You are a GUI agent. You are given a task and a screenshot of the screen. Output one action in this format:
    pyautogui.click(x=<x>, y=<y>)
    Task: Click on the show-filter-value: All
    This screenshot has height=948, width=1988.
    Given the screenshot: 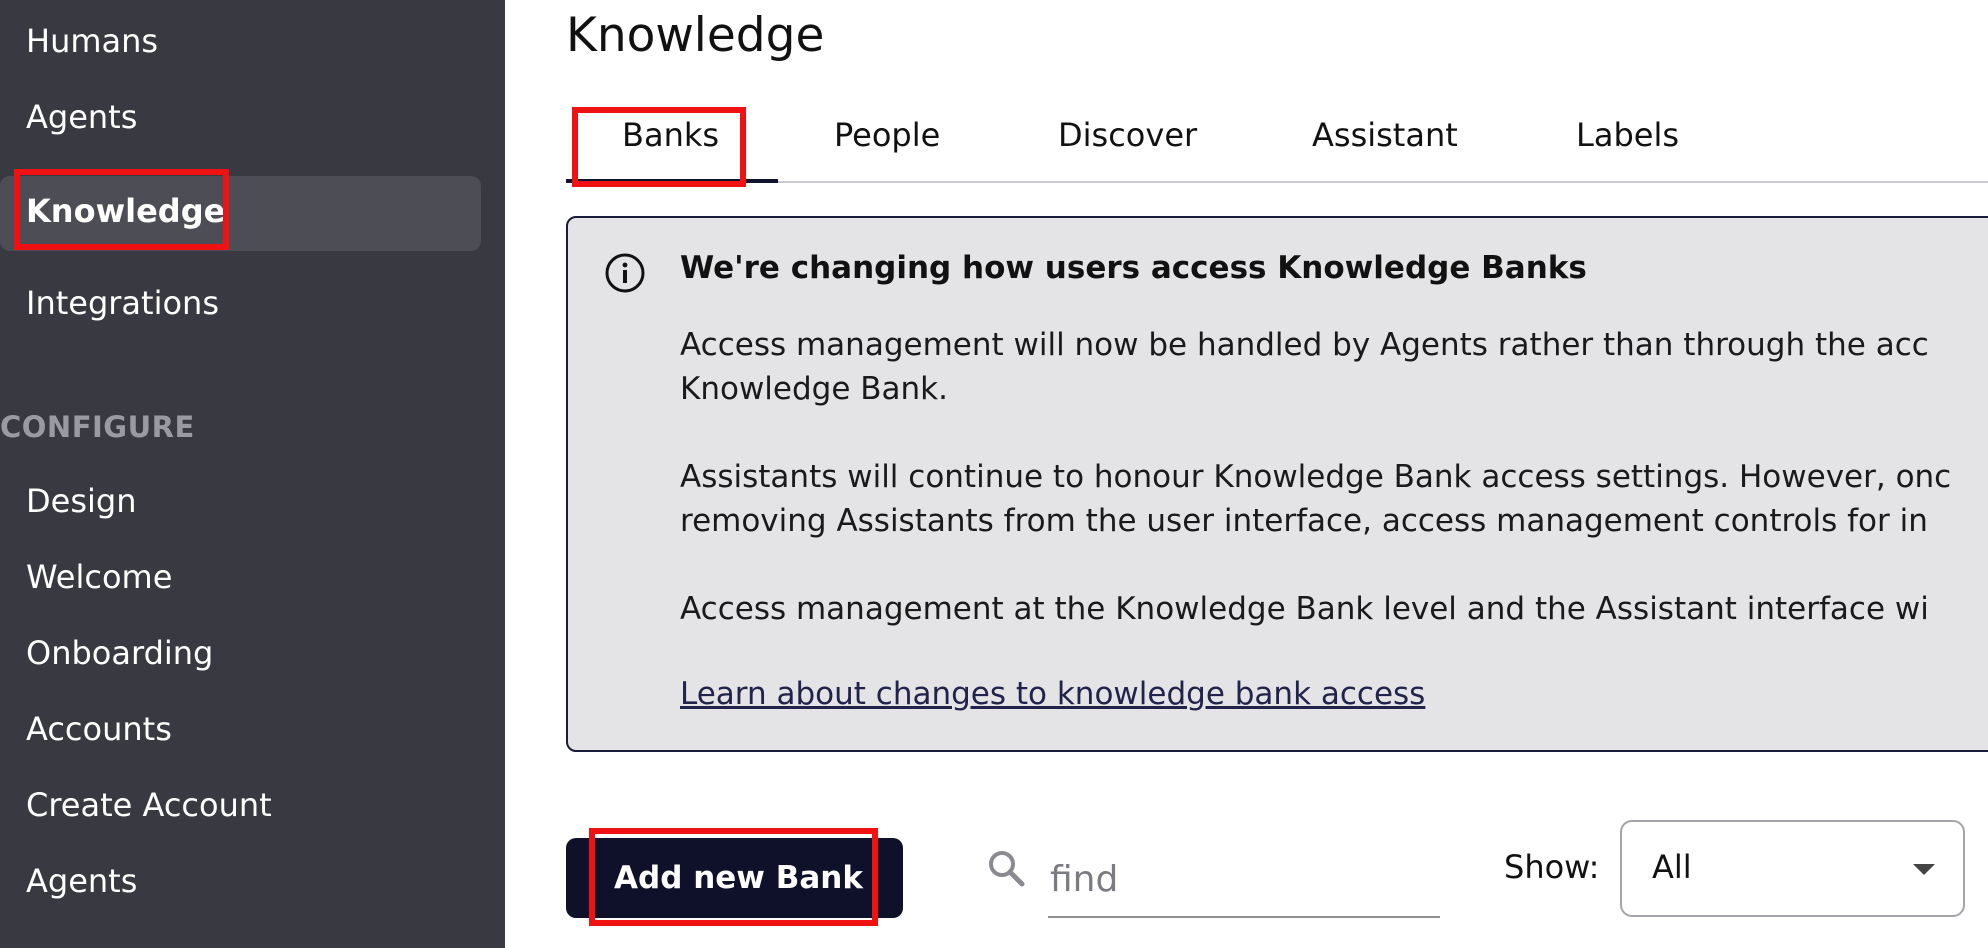 What is the action you would take?
    pyautogui.click(x=1672, y=867)
    